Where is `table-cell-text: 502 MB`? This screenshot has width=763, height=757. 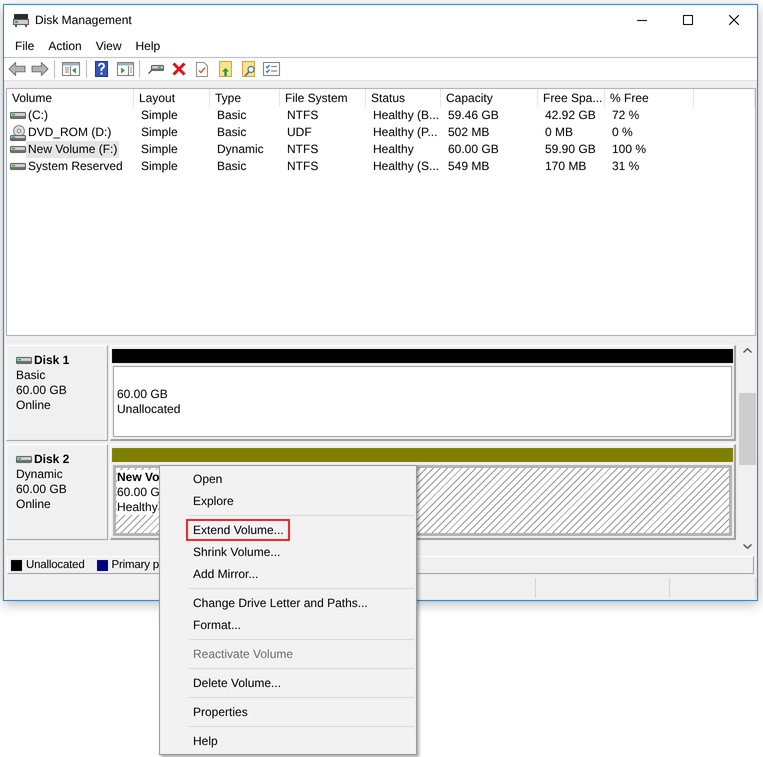 table-cell-text: 502 MB is located at coordinates (468, 132).